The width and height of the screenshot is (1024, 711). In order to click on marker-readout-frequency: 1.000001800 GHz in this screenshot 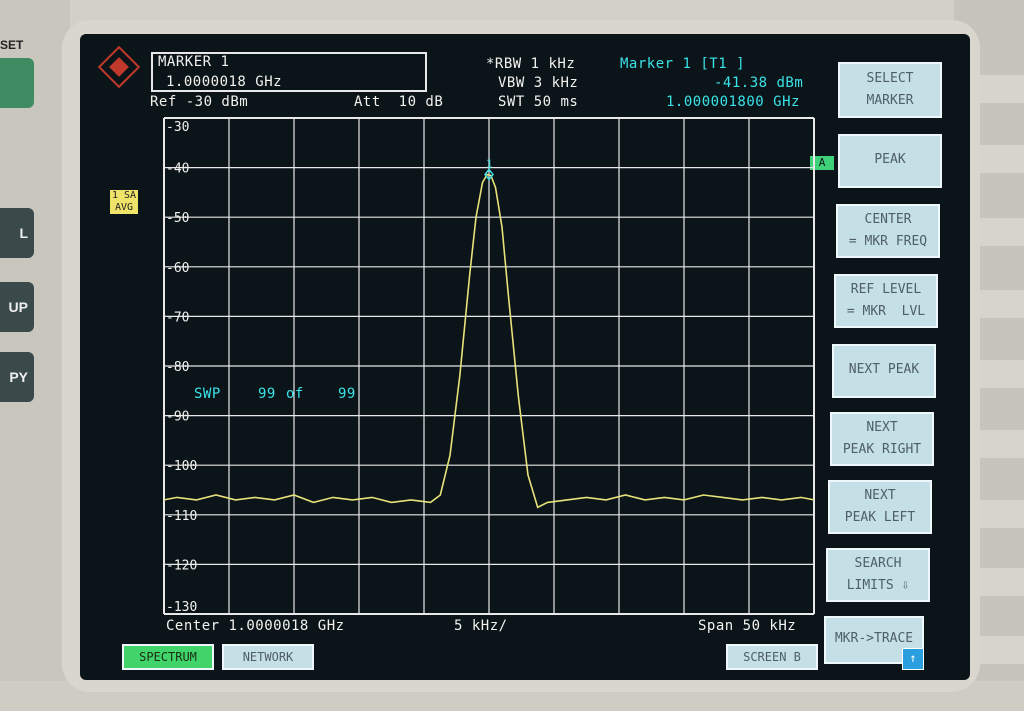, I will do `click(733, 102)`.